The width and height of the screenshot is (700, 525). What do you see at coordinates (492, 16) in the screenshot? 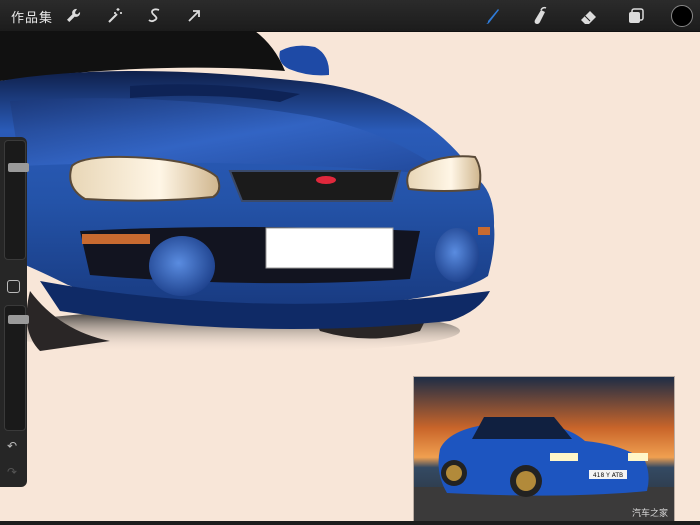
I see `brush-icon` at bounding box center [492, 16].